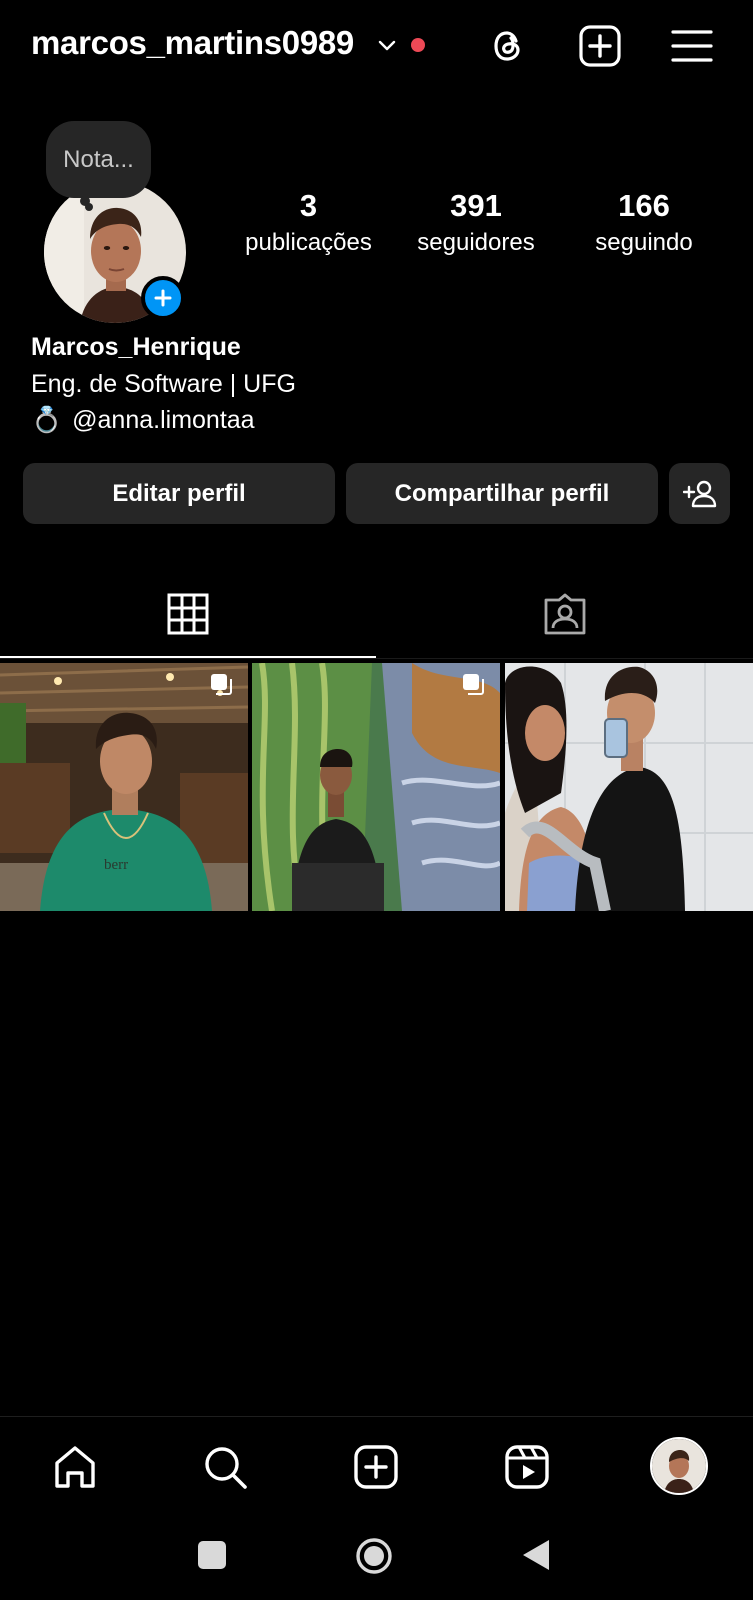  What do you see at coordinates (536, 1555) in the screenshot?
I see `back-icon` at bounding box center [536, 1555].